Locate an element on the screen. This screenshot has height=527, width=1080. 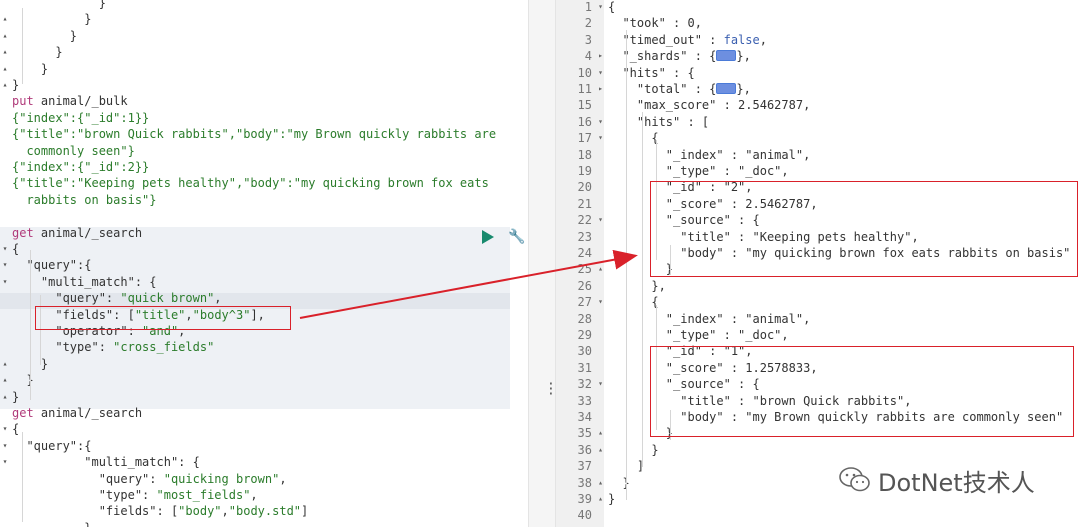
code-token: {"index":{"_id":2}} is located at coordinates (81, 167).